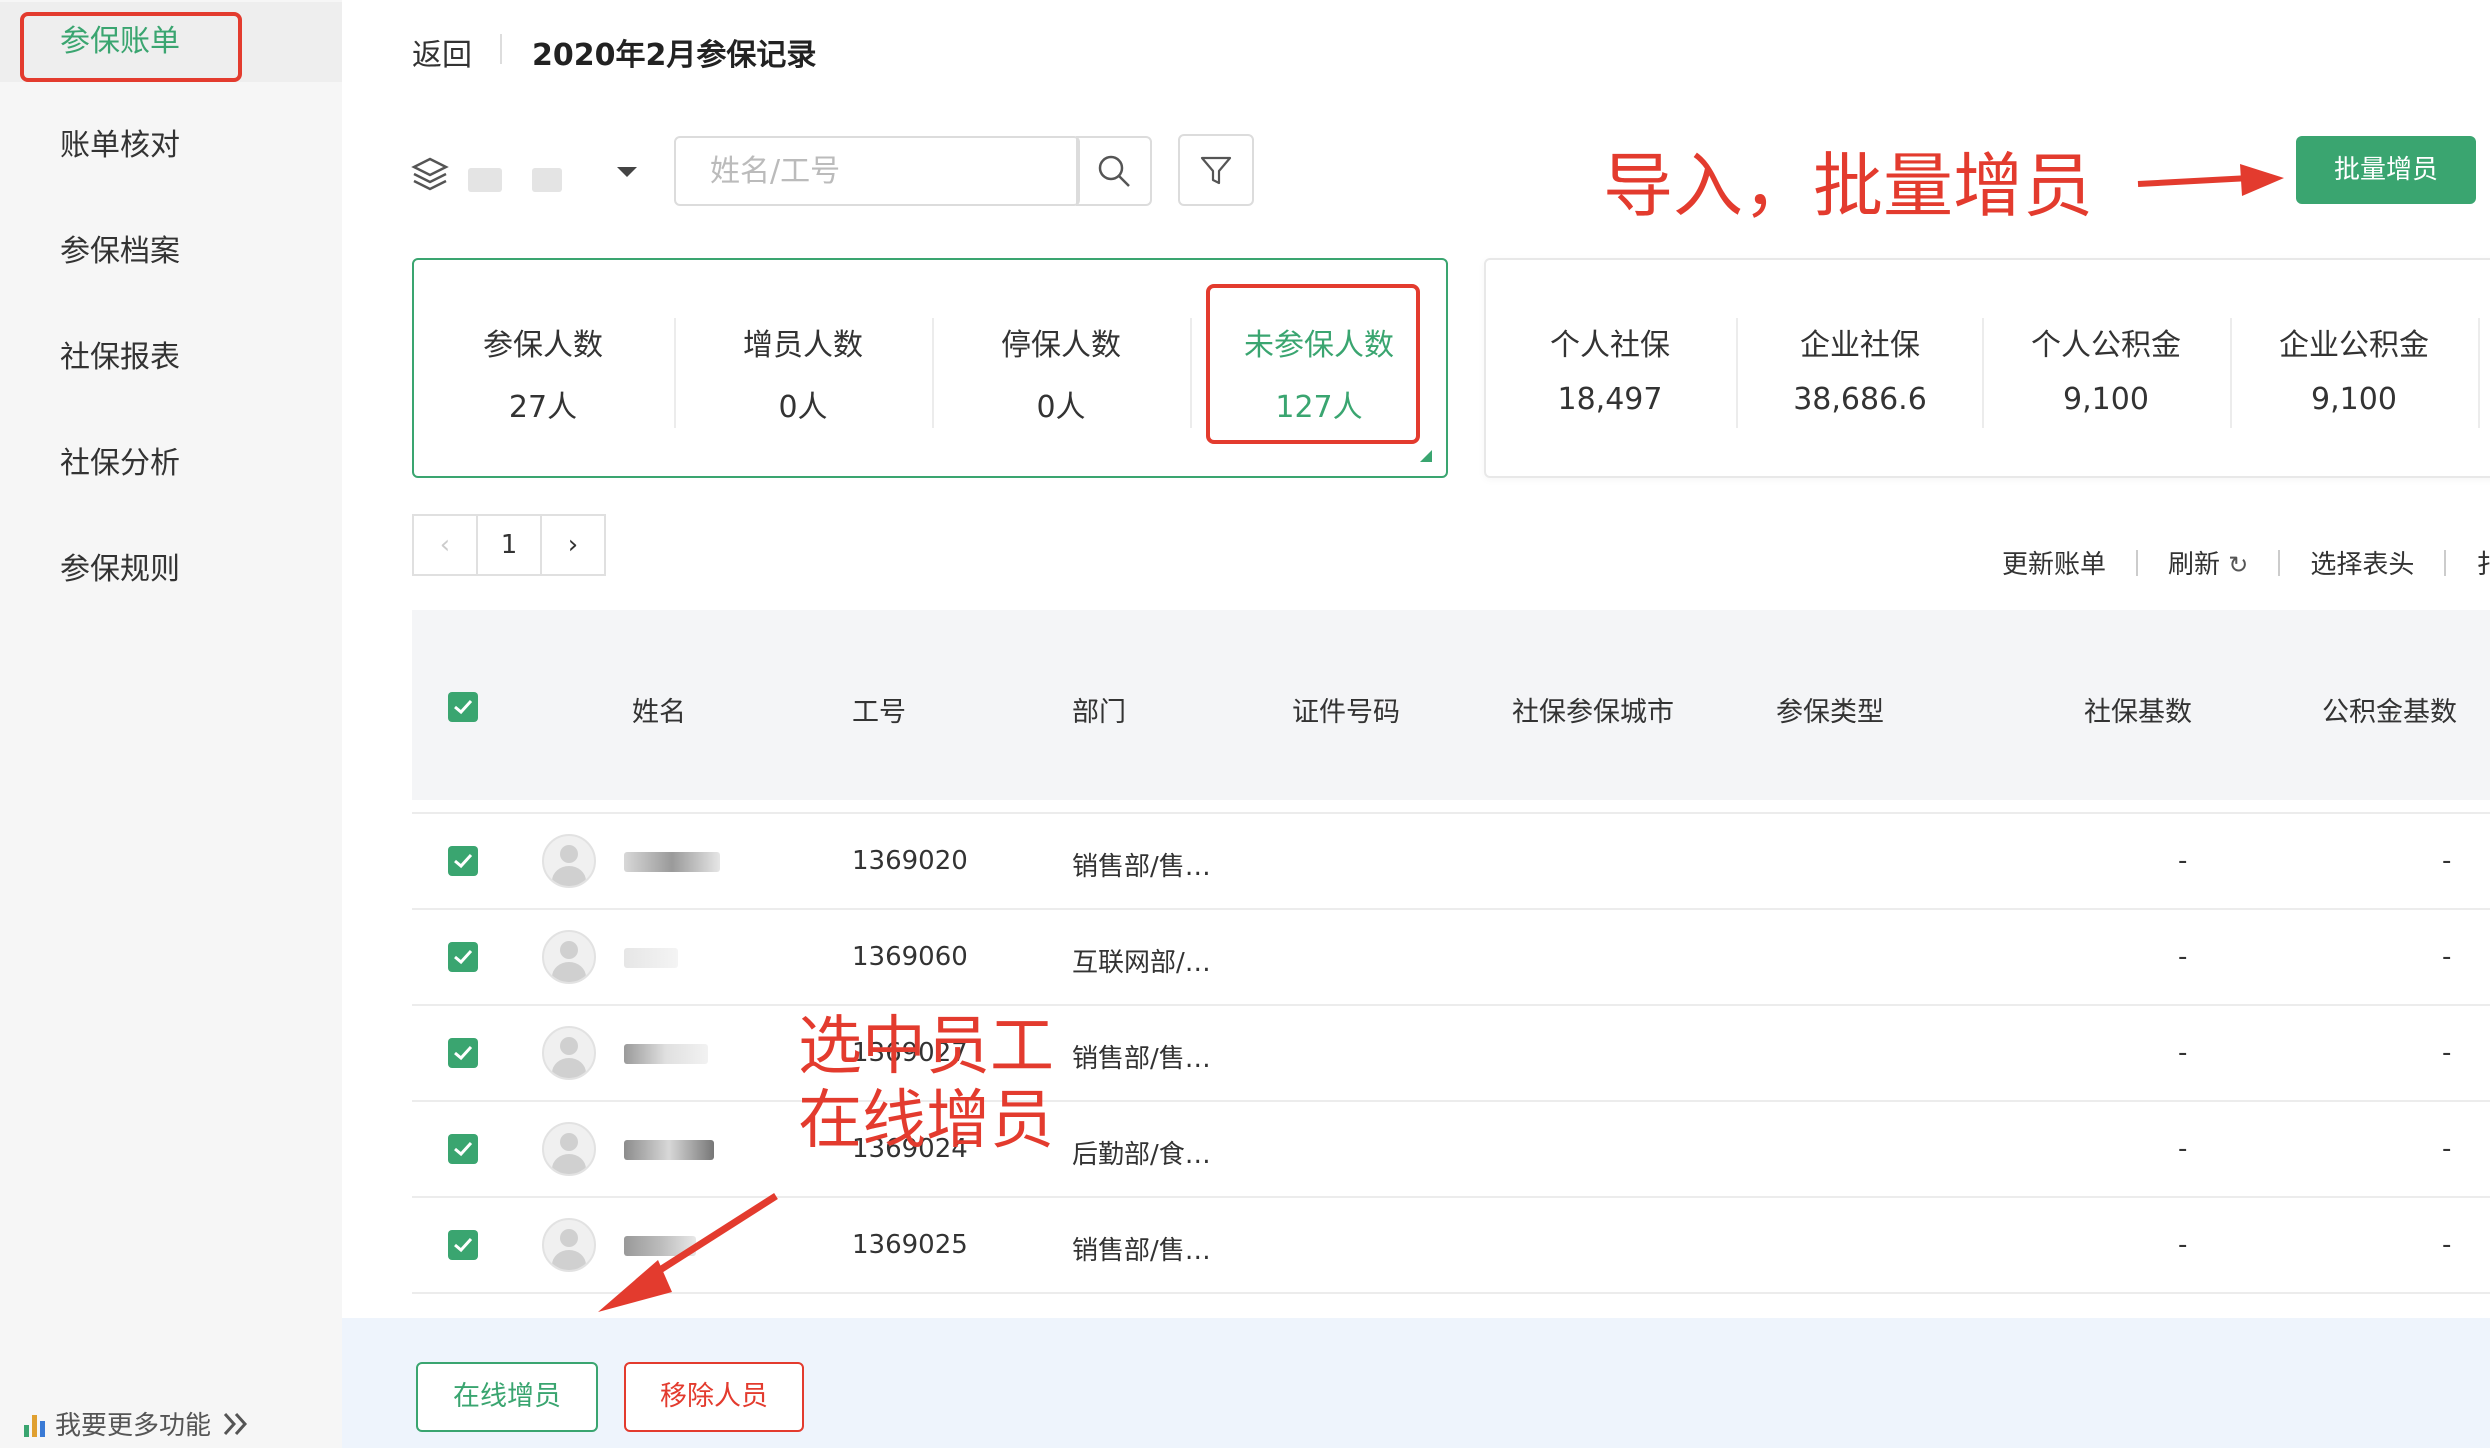  Describe the element at coordinates (2354, 345) in the screenshot. I see `stat-label: 企业公积金` at that location.